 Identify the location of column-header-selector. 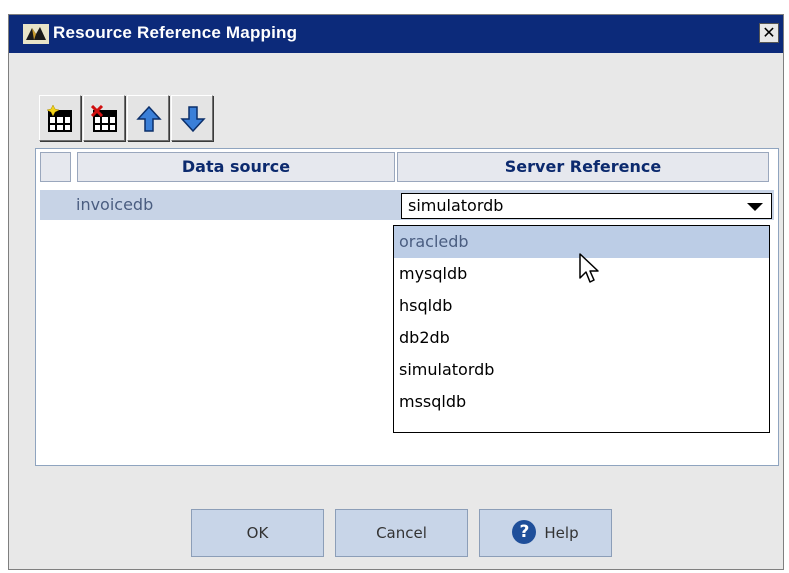
(55, 167).